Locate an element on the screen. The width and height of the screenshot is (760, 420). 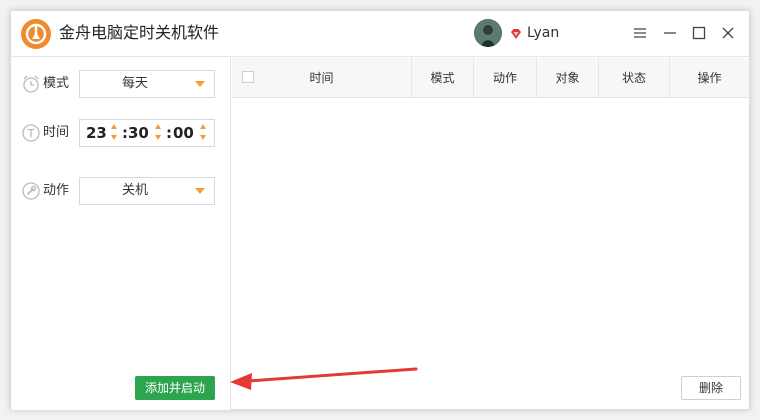
select-all-checkbox is located at coordinates (248, 77).